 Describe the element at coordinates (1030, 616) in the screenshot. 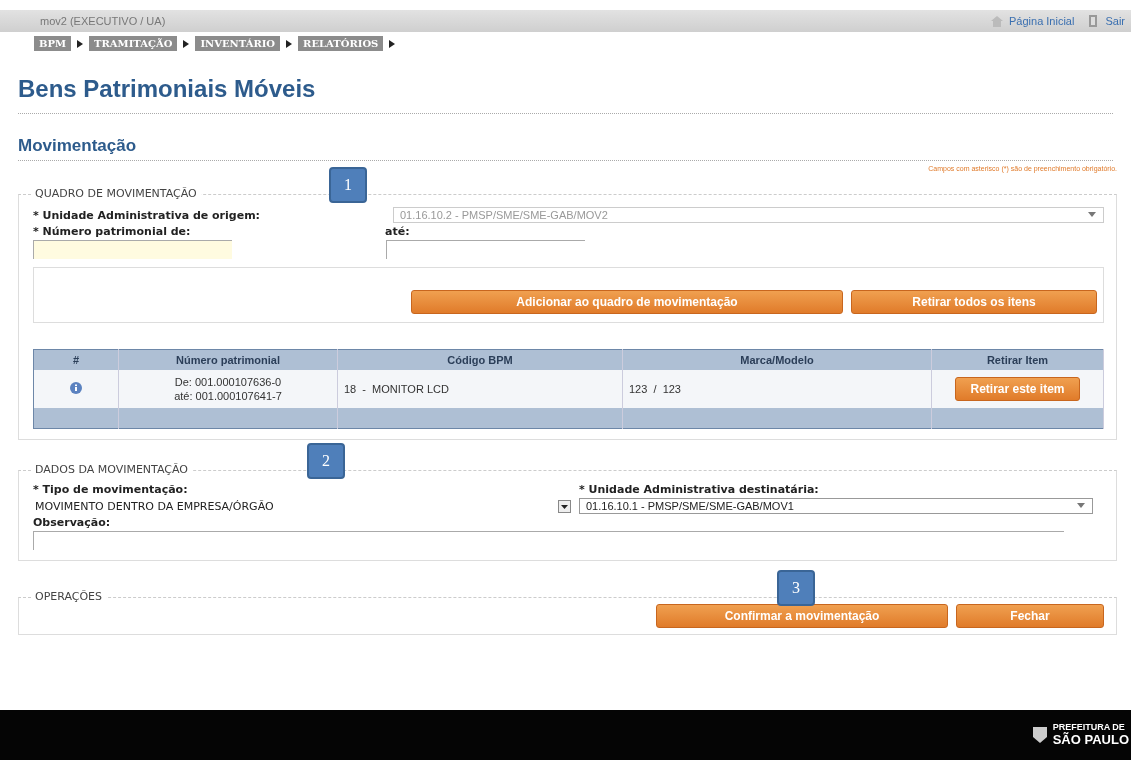

I see `close-button: Fechar` at that location.